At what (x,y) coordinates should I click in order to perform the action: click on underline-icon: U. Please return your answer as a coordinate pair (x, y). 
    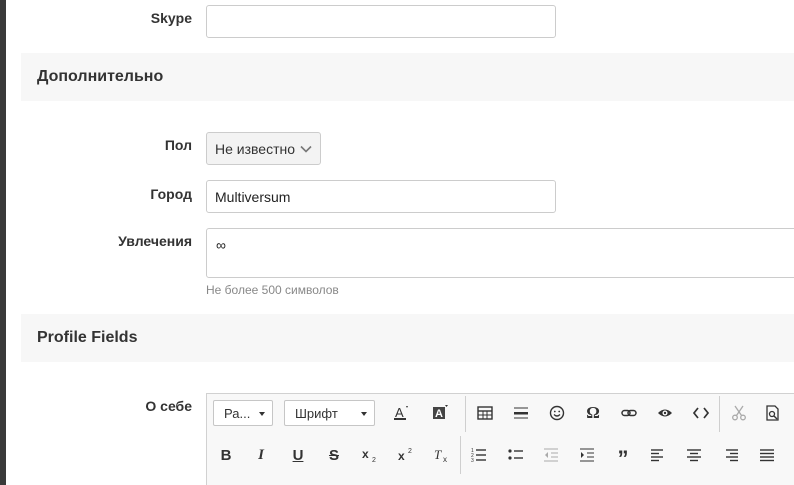
    Looking at the image, I should click on (298, 455).